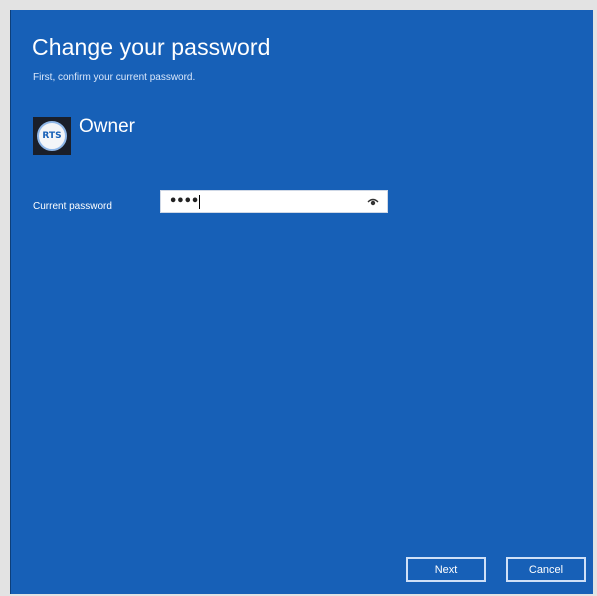  What do you see at coordinates (546, 569) in the screenshot?
I see `cancel-button: Cancel` at bounding box center [546, 569].